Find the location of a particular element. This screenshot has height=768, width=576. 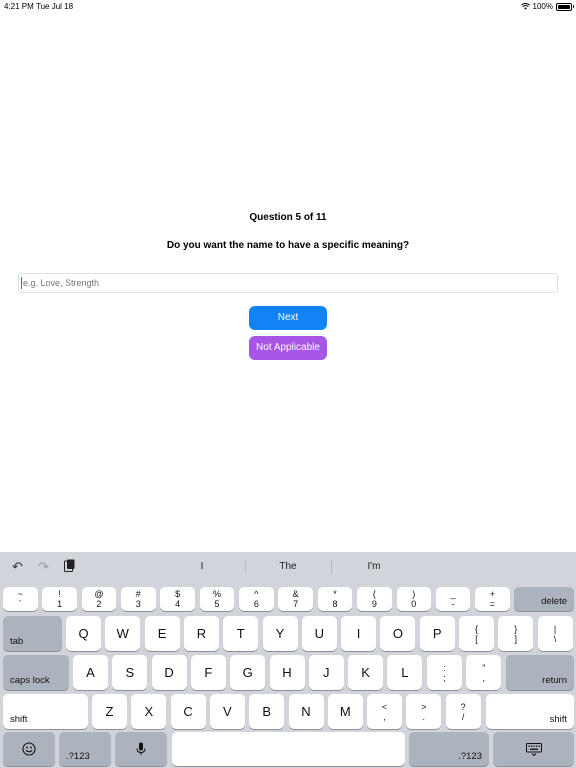

key-7: & 7 is located at coordinates (295, 599).